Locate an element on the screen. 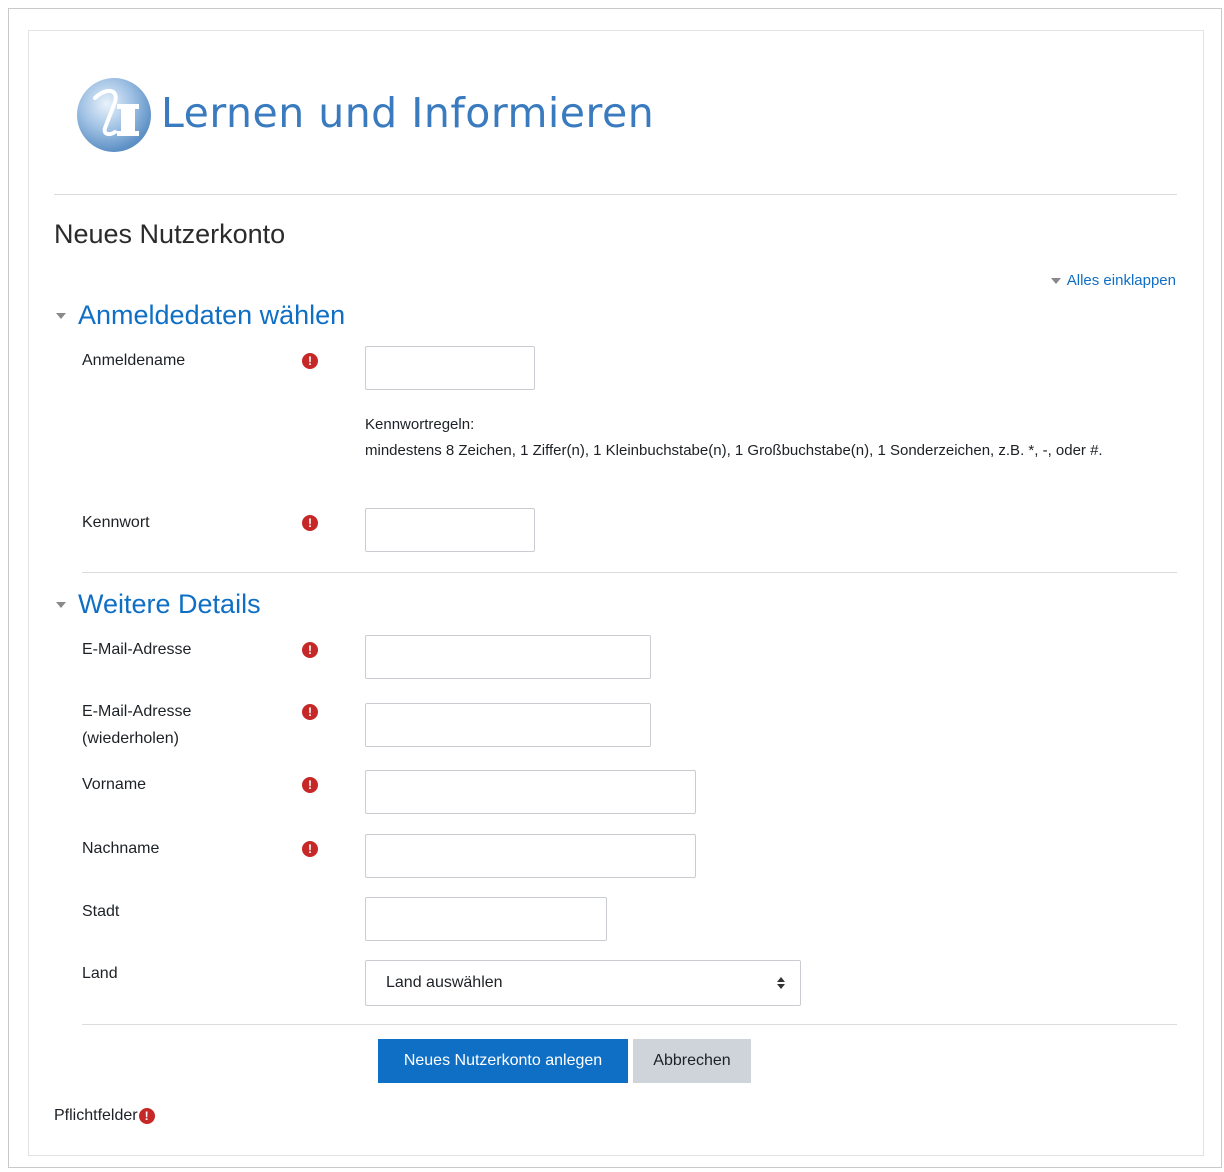 The image size is (1224, 1172). section-toggle-login: Anmeldedaten wählen is located at coordinates (200, 315).